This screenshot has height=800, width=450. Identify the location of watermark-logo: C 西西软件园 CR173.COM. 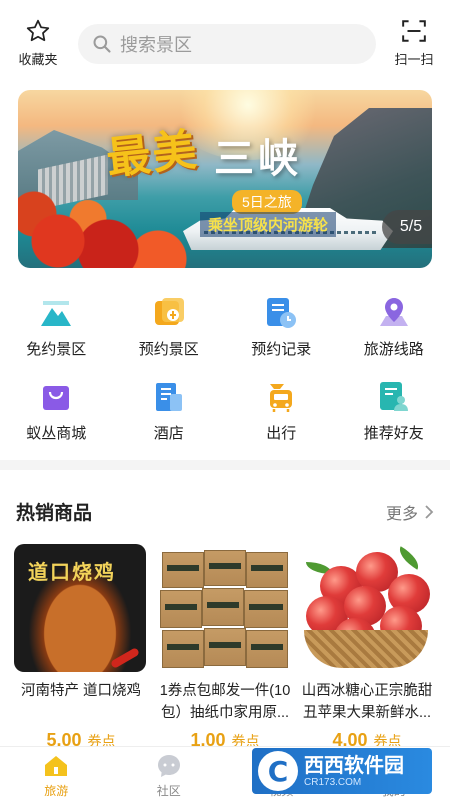
(342, 771).